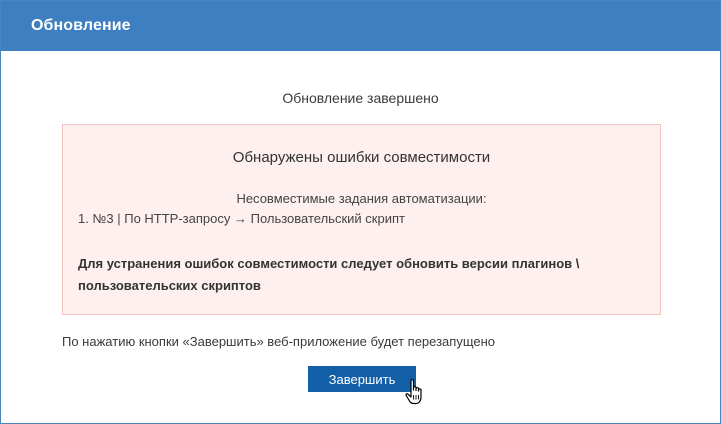 The image size is (721, 424). Describe the element at coordinates (360, 98) in the screenshot. I see `update-status-text: Обновление завершено` at that location.